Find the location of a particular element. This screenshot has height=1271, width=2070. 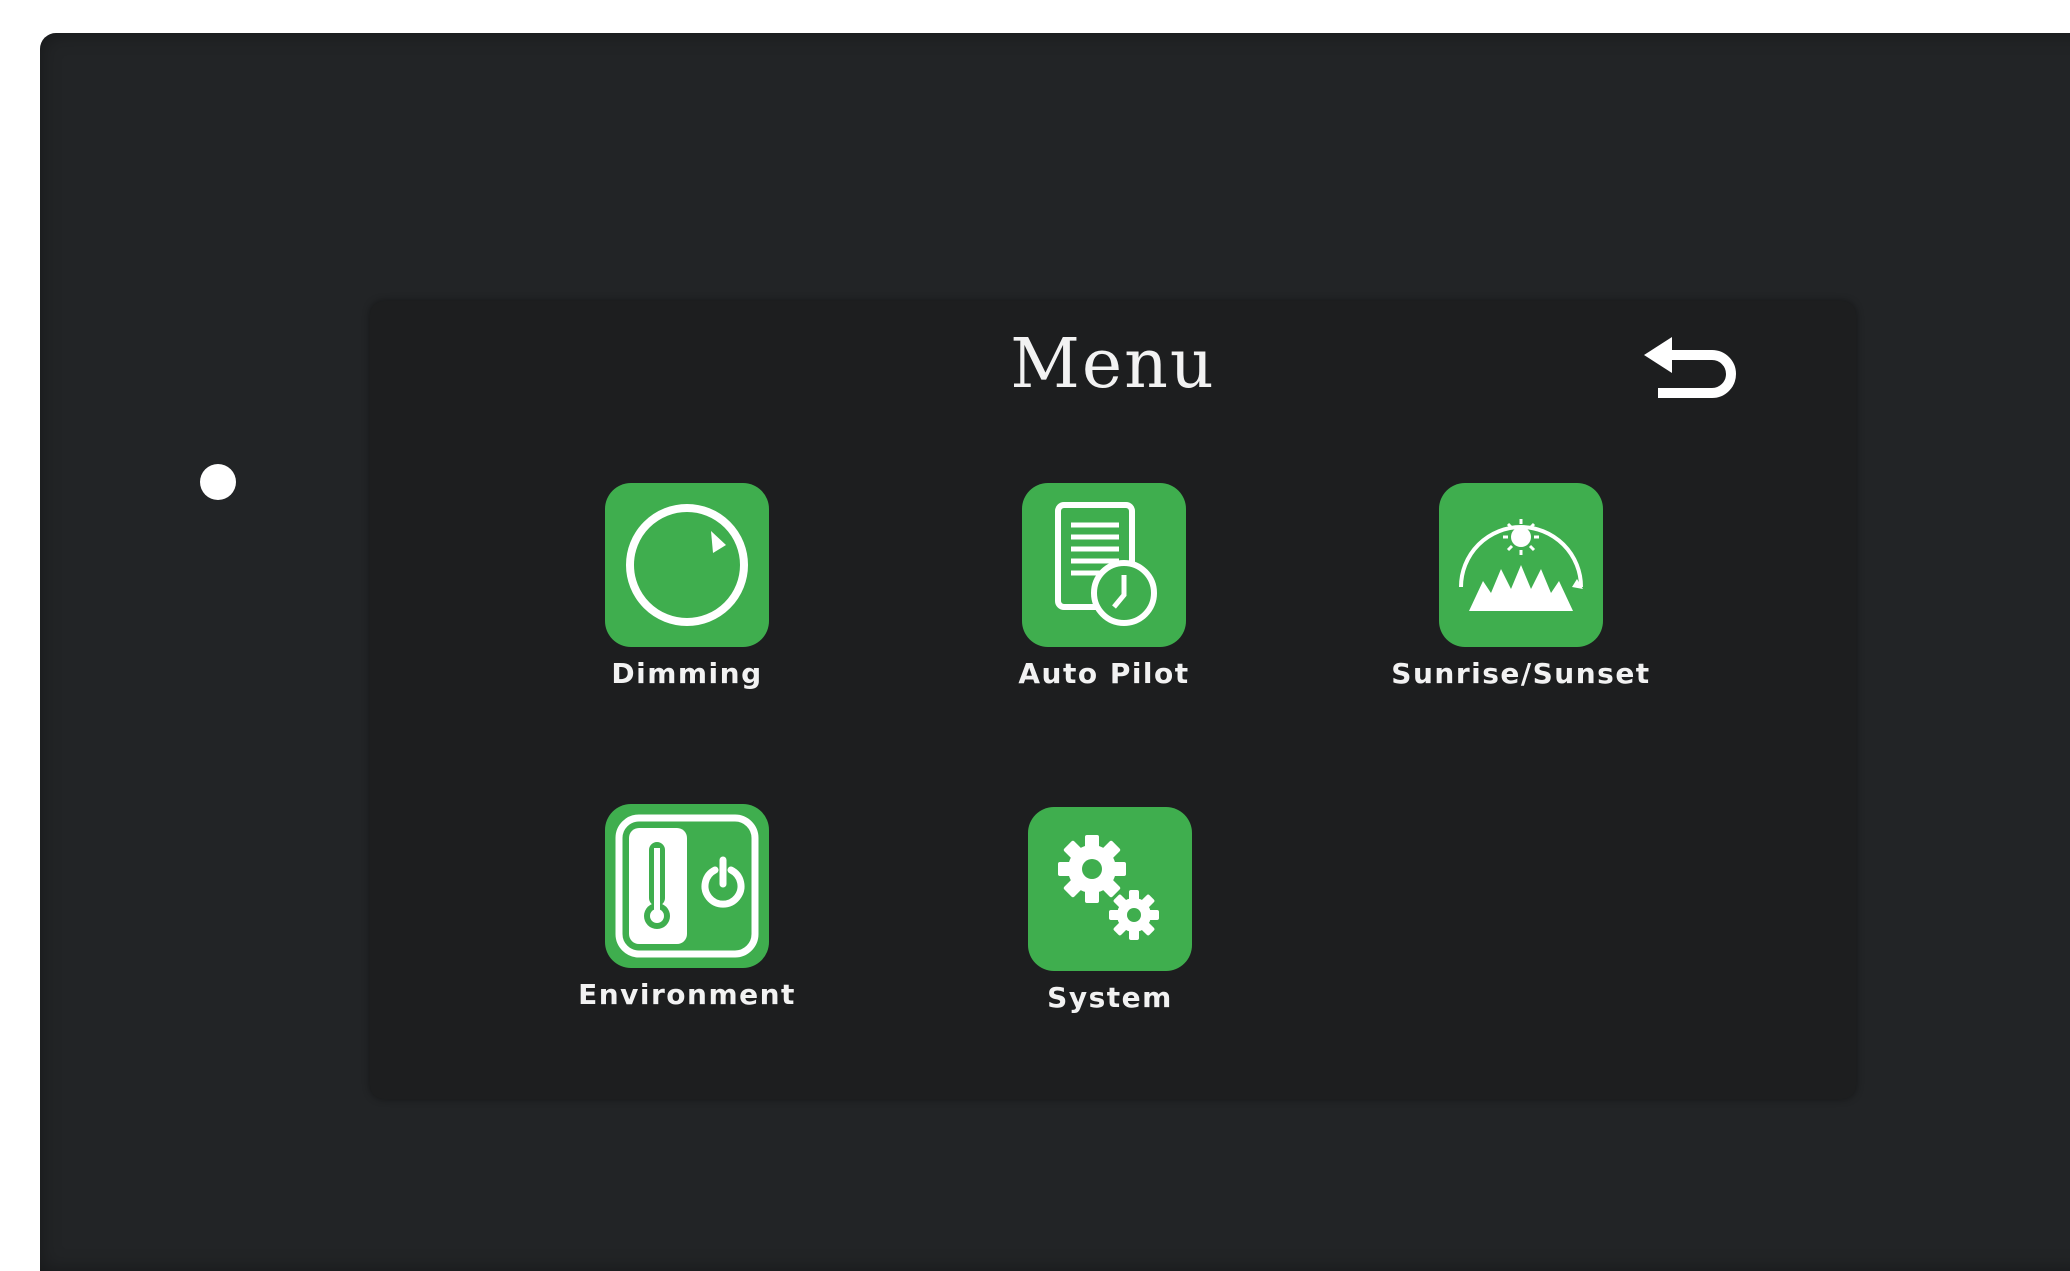

thermometer-power-icon is located at coordinates (687, 886).